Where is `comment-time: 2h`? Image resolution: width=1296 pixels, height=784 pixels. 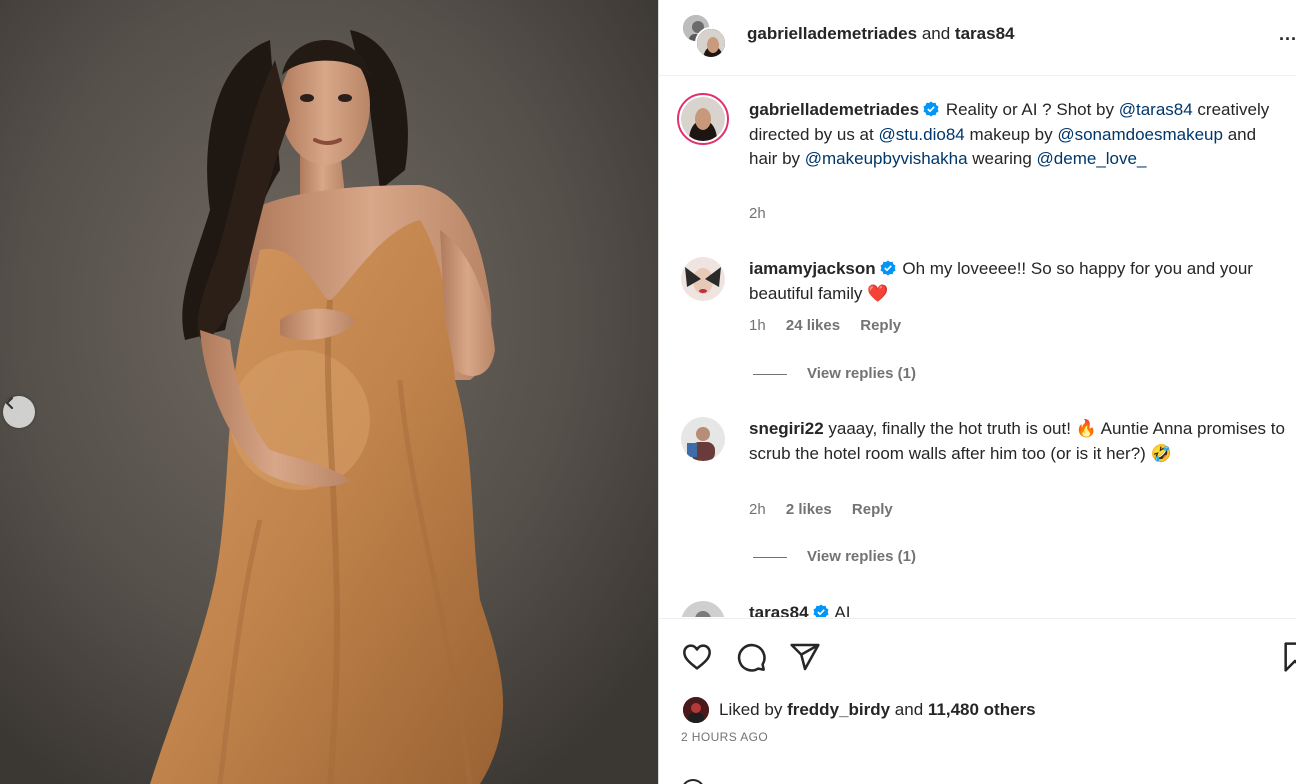 comment-time: 2h is located at coordinates (757, 509).